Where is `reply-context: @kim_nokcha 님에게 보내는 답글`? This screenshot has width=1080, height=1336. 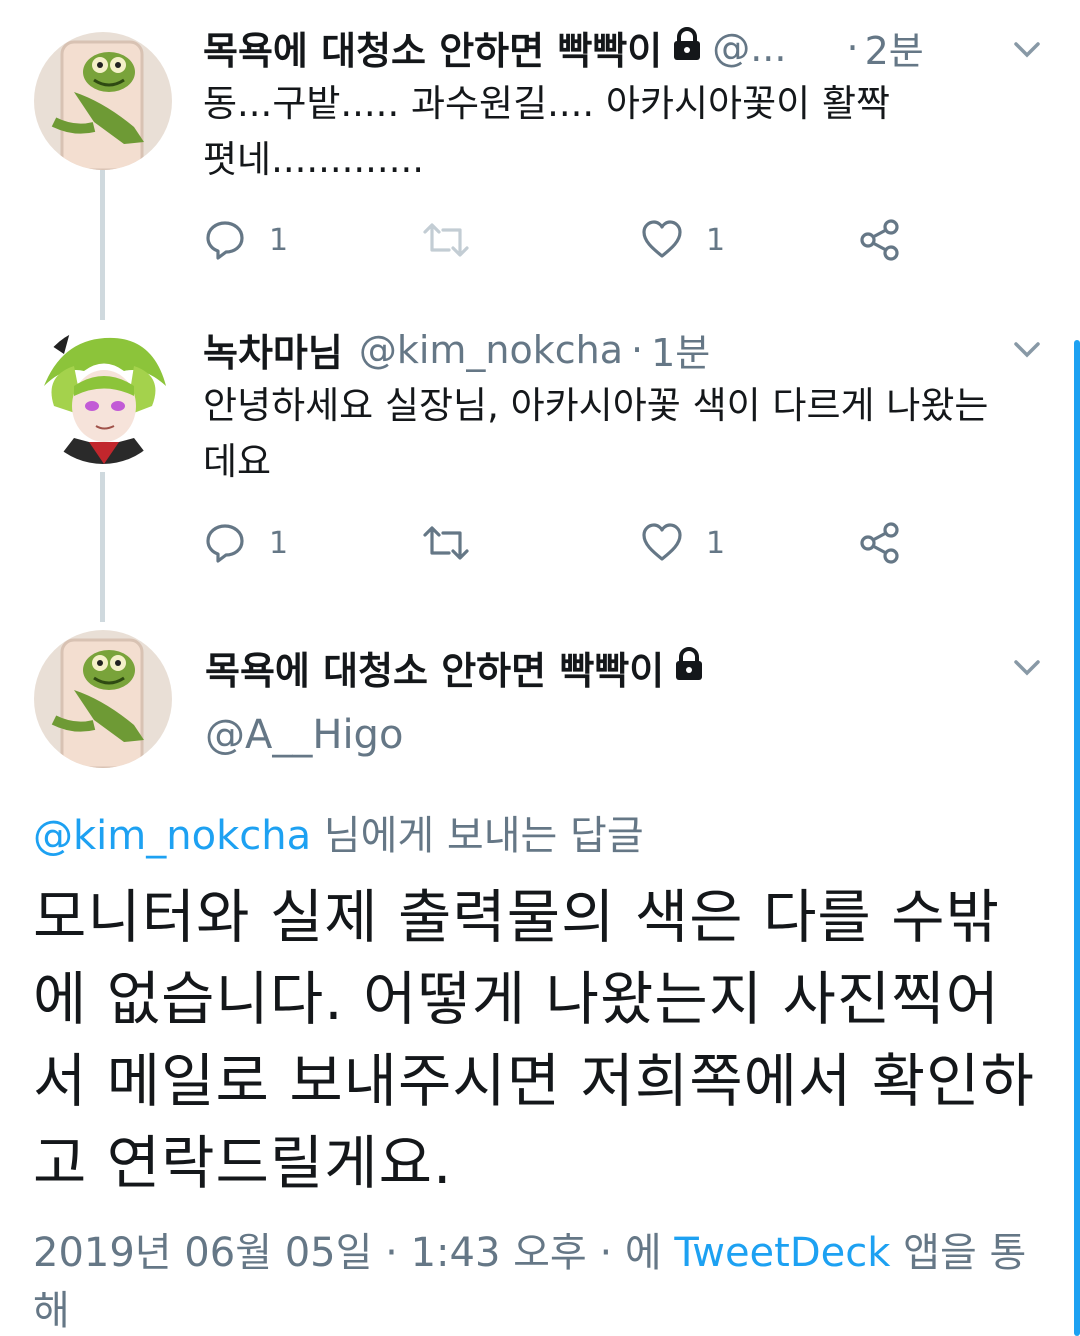 reply-context: @kim_nokcha 님에게 보내는 답글 is located at coordinates (338, 832).